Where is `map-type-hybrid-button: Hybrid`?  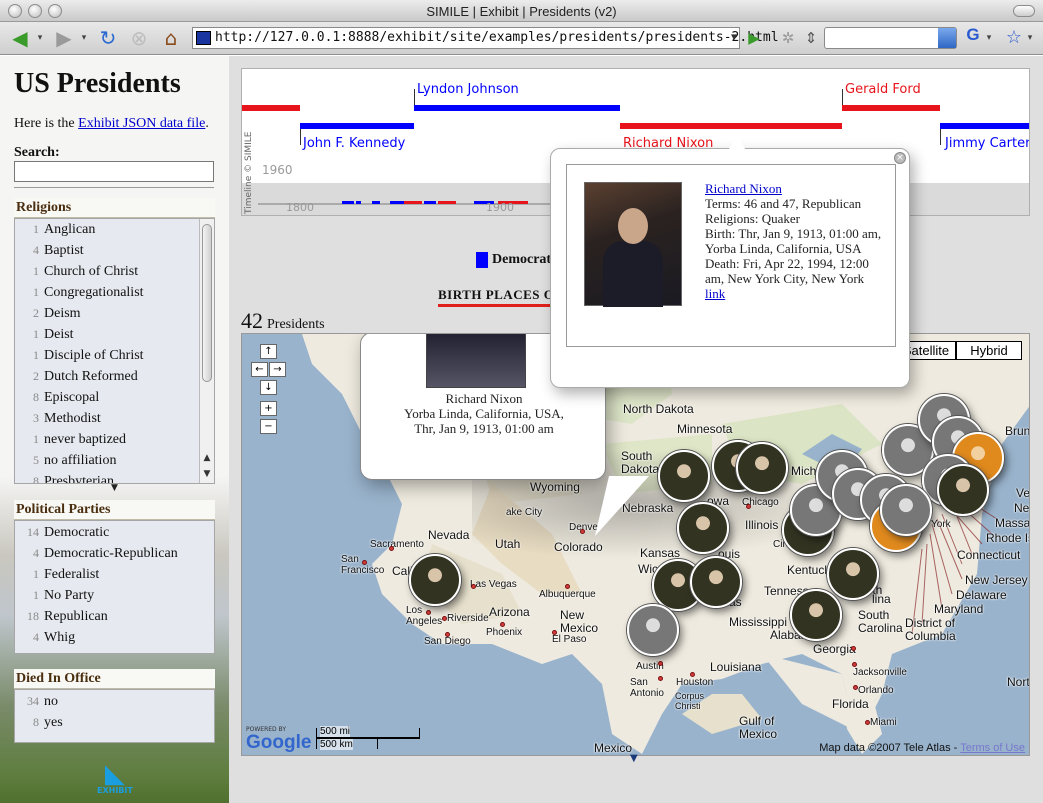 map-type-hybrid-button: Hybrid is located at coordinates (989, 350).